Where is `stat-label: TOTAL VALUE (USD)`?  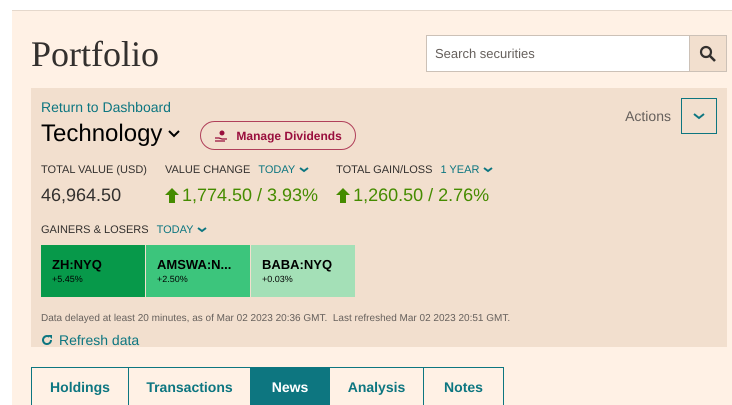
stat-label: TOTAL VALUE (USD) is located at coordinates (94, 170).